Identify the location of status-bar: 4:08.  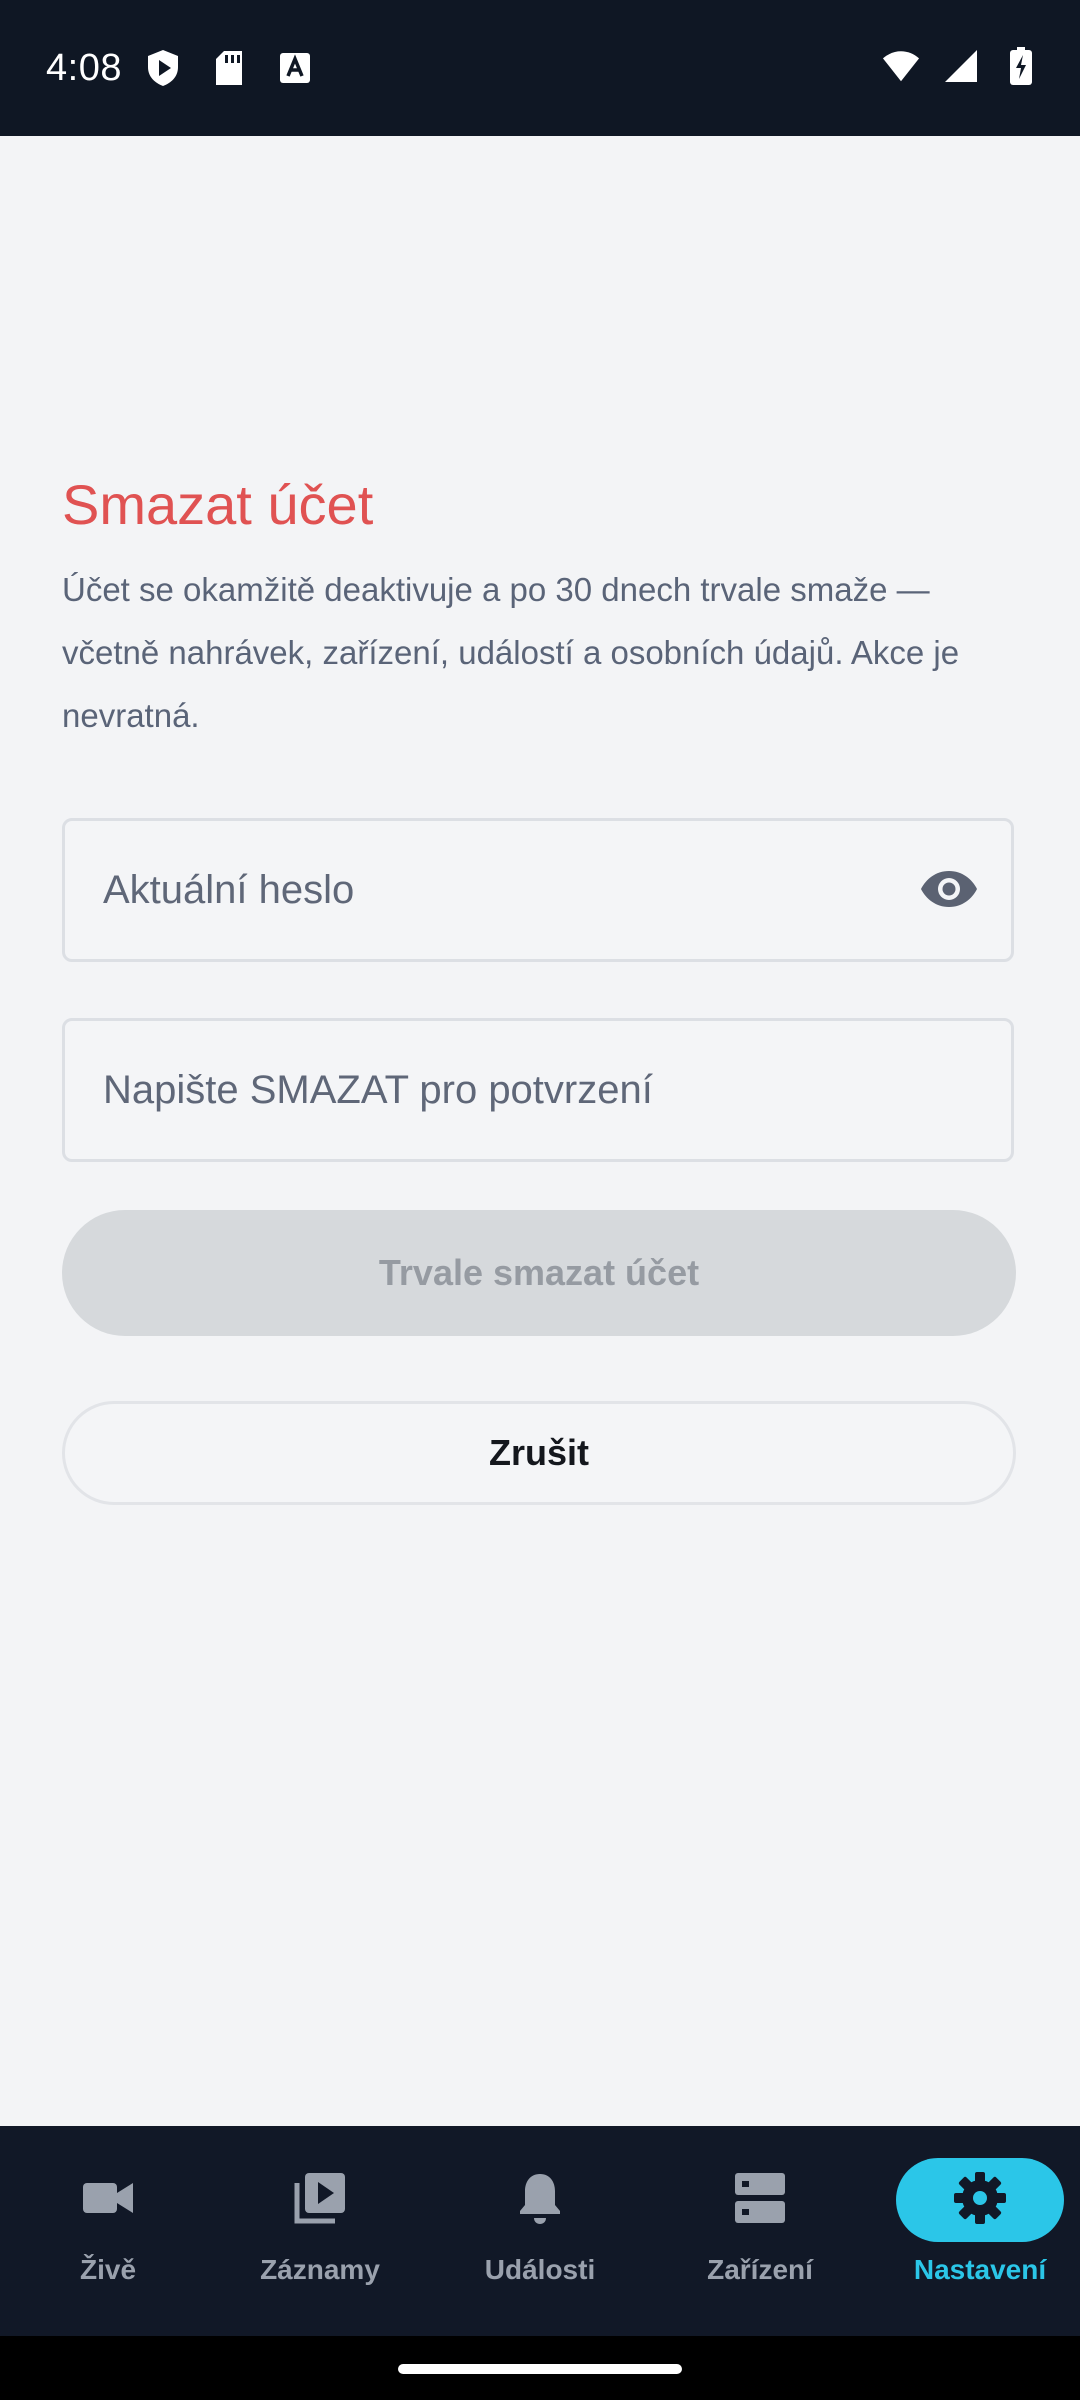
(540, 68).